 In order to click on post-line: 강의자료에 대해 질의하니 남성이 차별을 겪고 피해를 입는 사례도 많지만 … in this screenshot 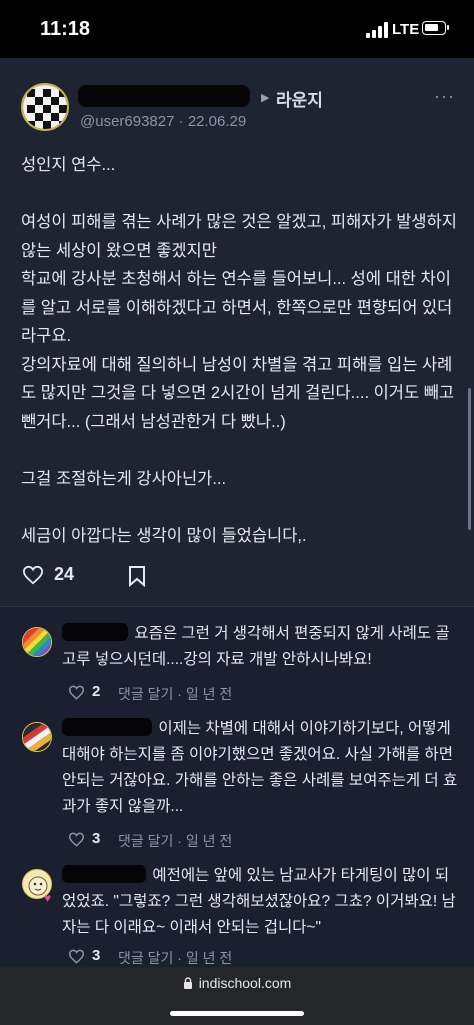, I will do `click(240, 393)`.